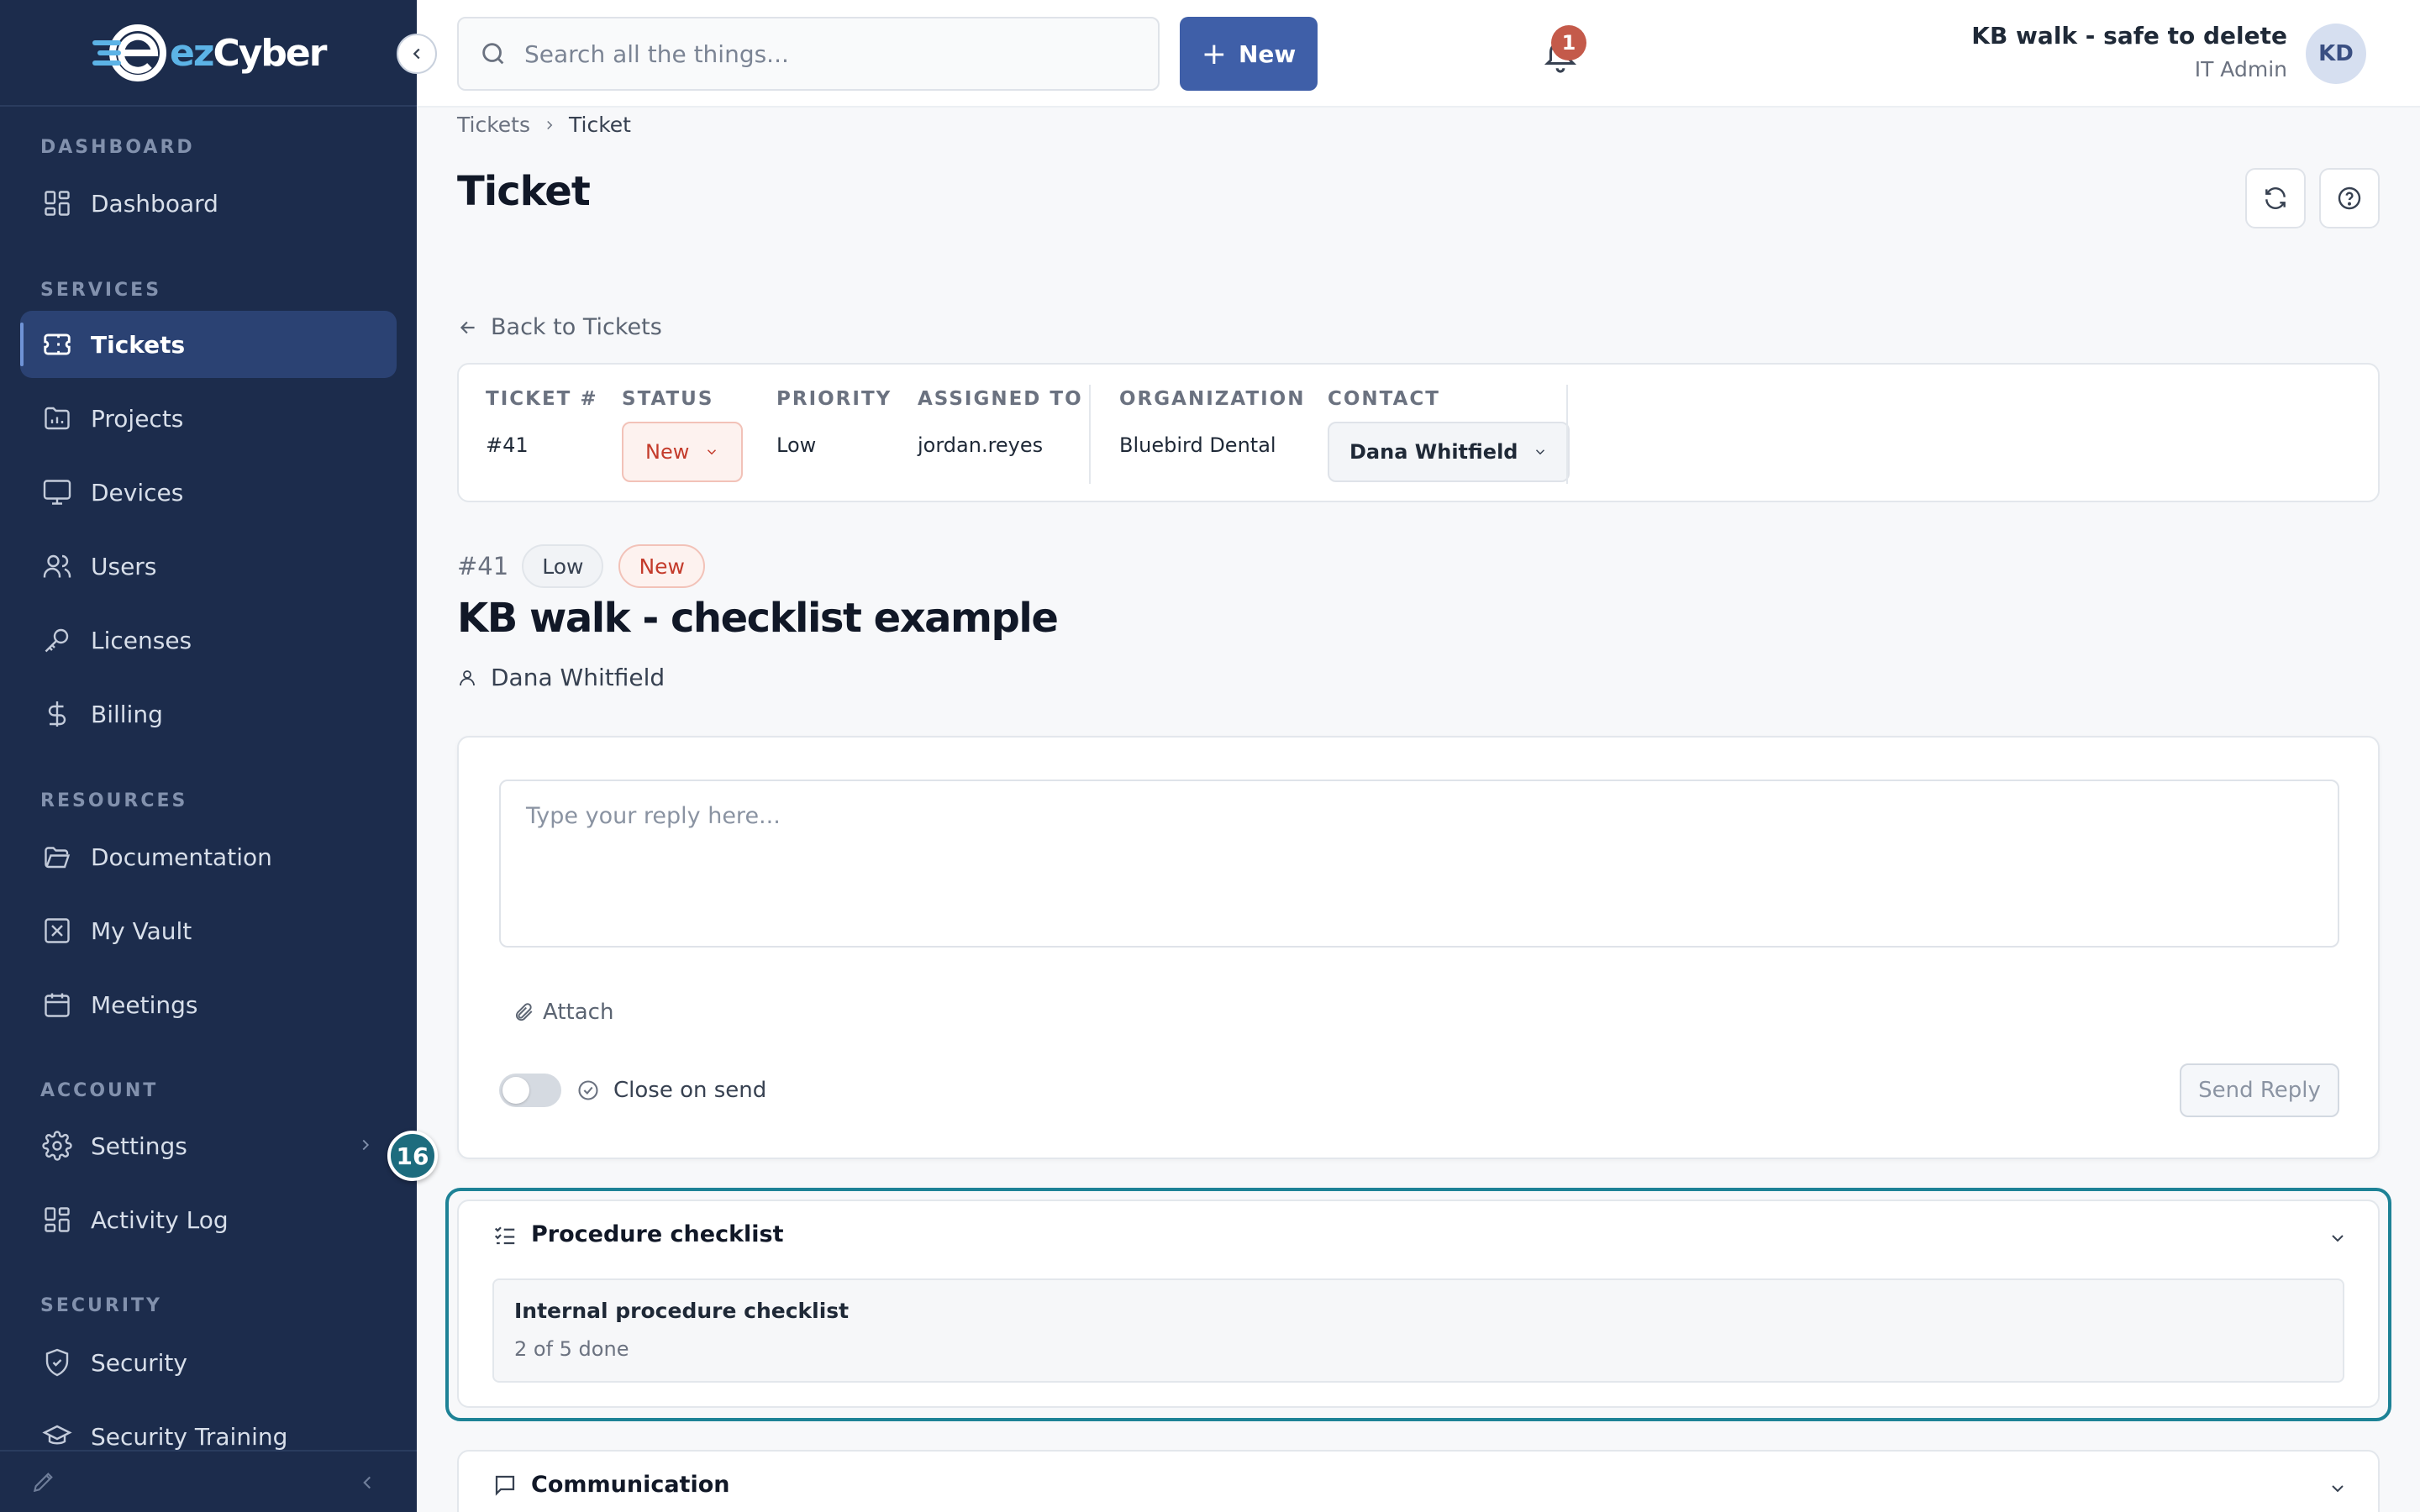  I want to click on vault-icon, so click(57, 931).